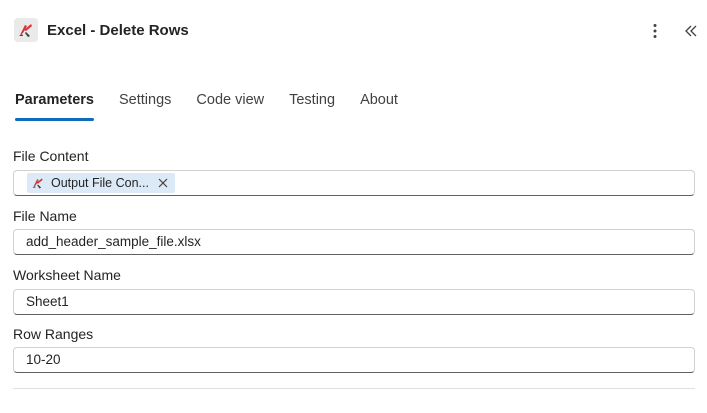 Image resolution: width=707 pixels, height=413 pixels. I want to click on file-content-label: File Content, so click(51, 156).